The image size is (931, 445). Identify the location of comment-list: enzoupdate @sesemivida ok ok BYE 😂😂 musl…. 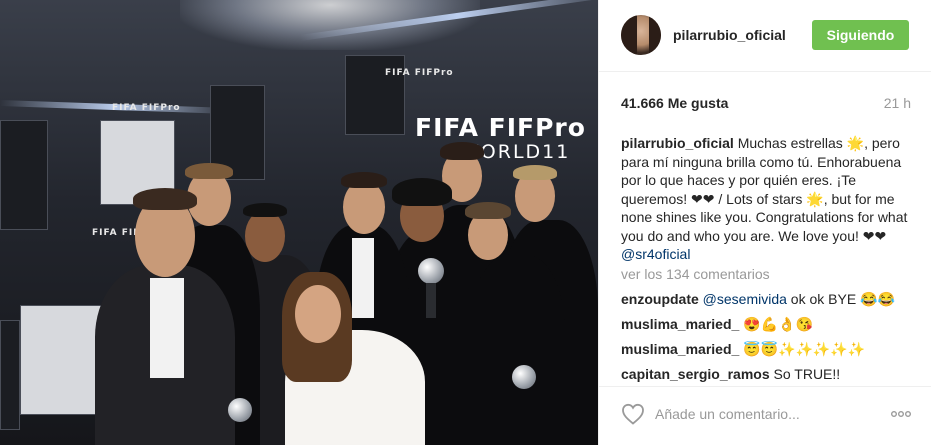
(769, 340).